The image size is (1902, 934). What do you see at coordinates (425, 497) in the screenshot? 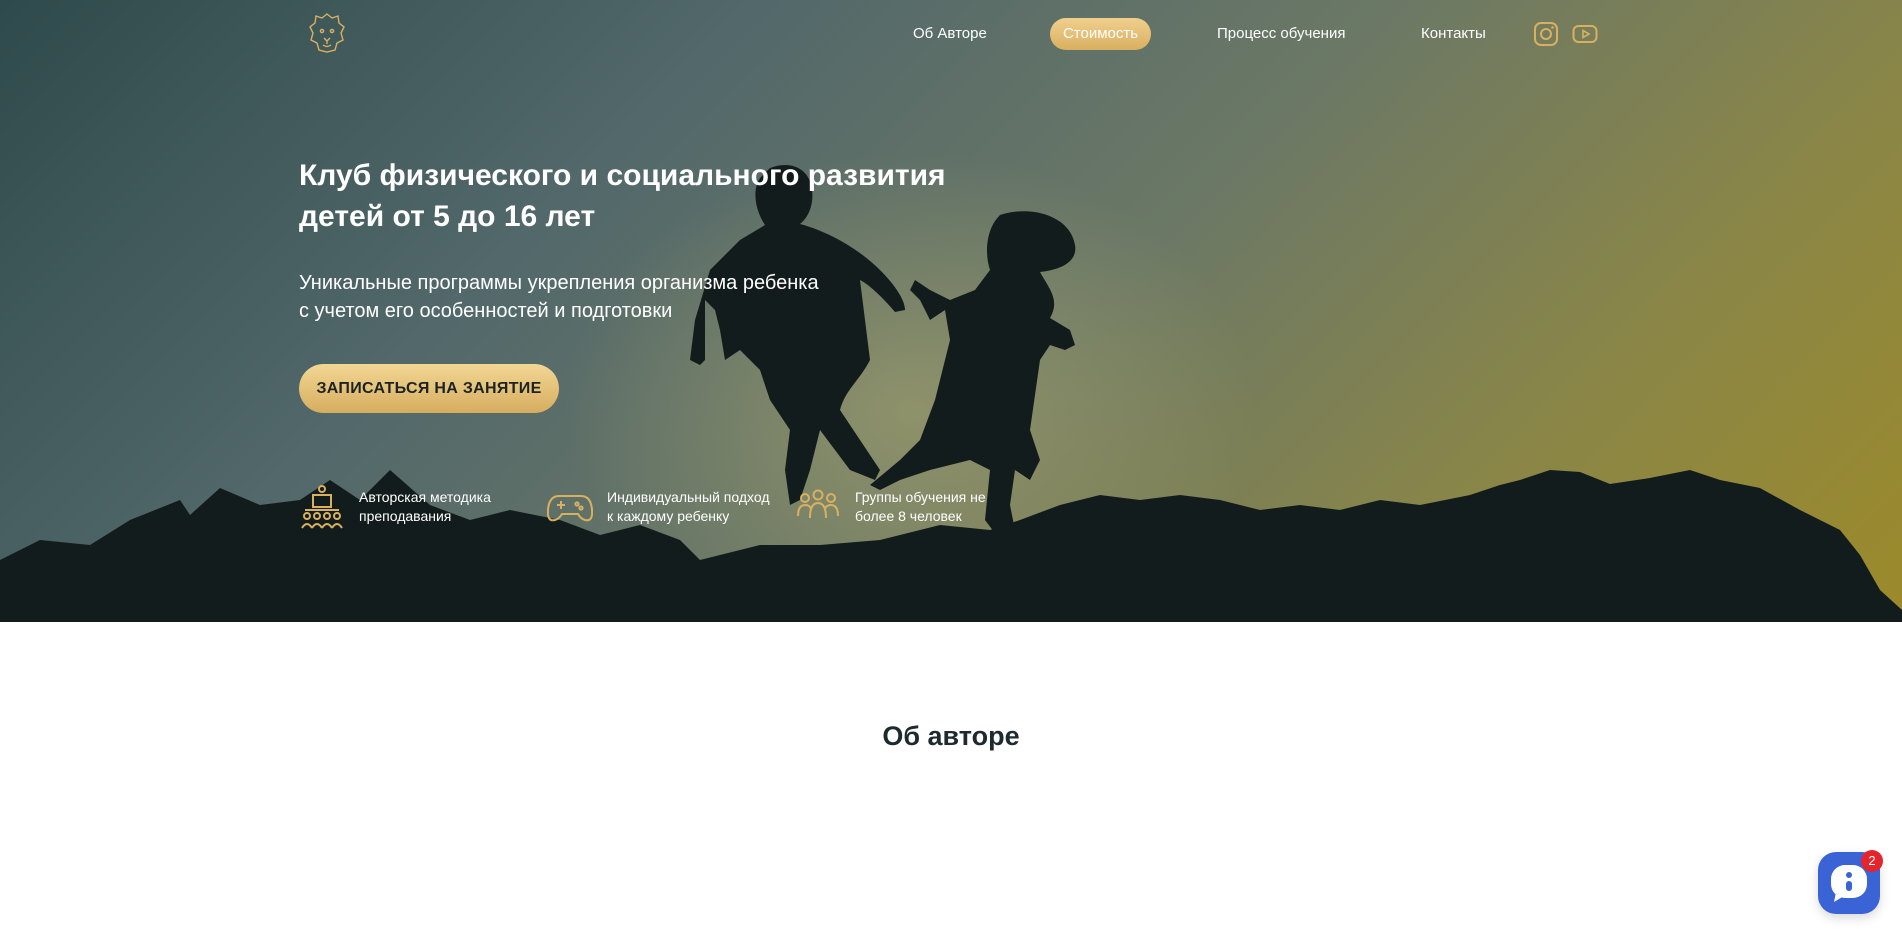
I see `feature-1-line-1: Авторская методика` at bounding box center [425, 497].